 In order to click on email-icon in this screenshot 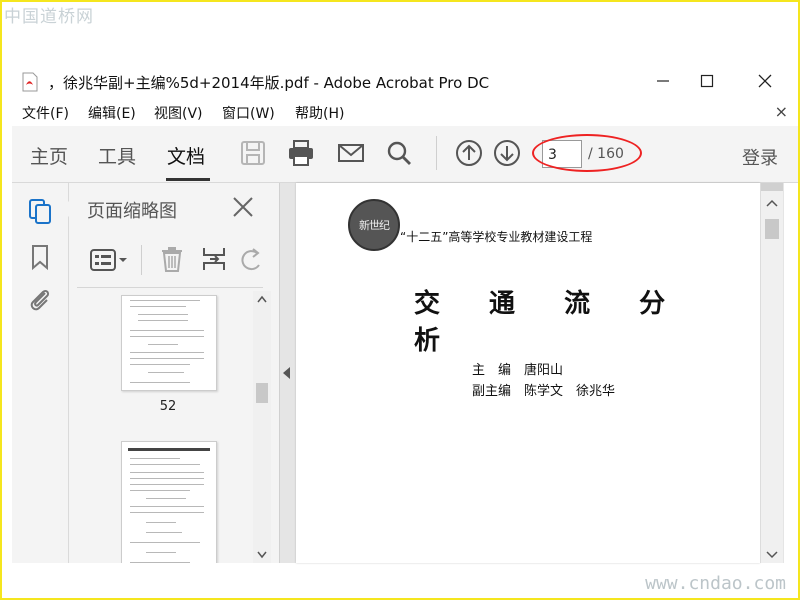, I will do `click(351, 153)`.